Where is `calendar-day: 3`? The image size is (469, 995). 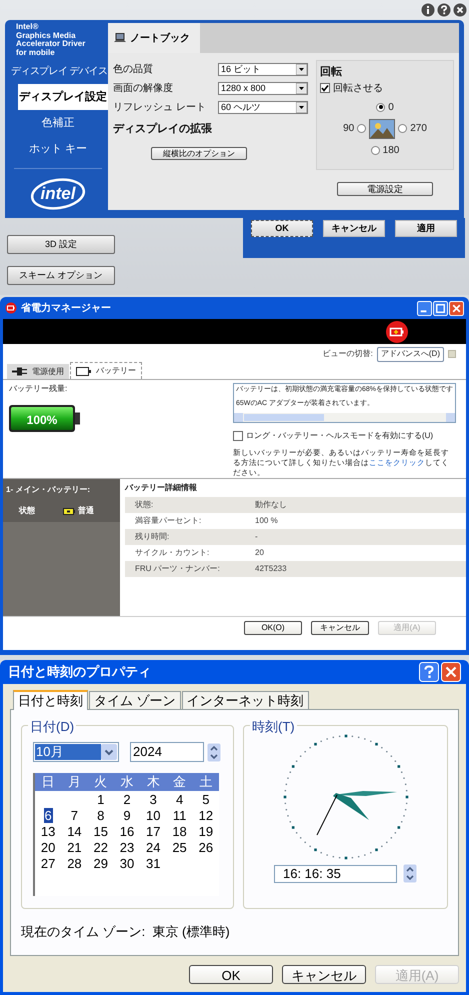 calendar-day: 3 is located at coordinates (153, 799).